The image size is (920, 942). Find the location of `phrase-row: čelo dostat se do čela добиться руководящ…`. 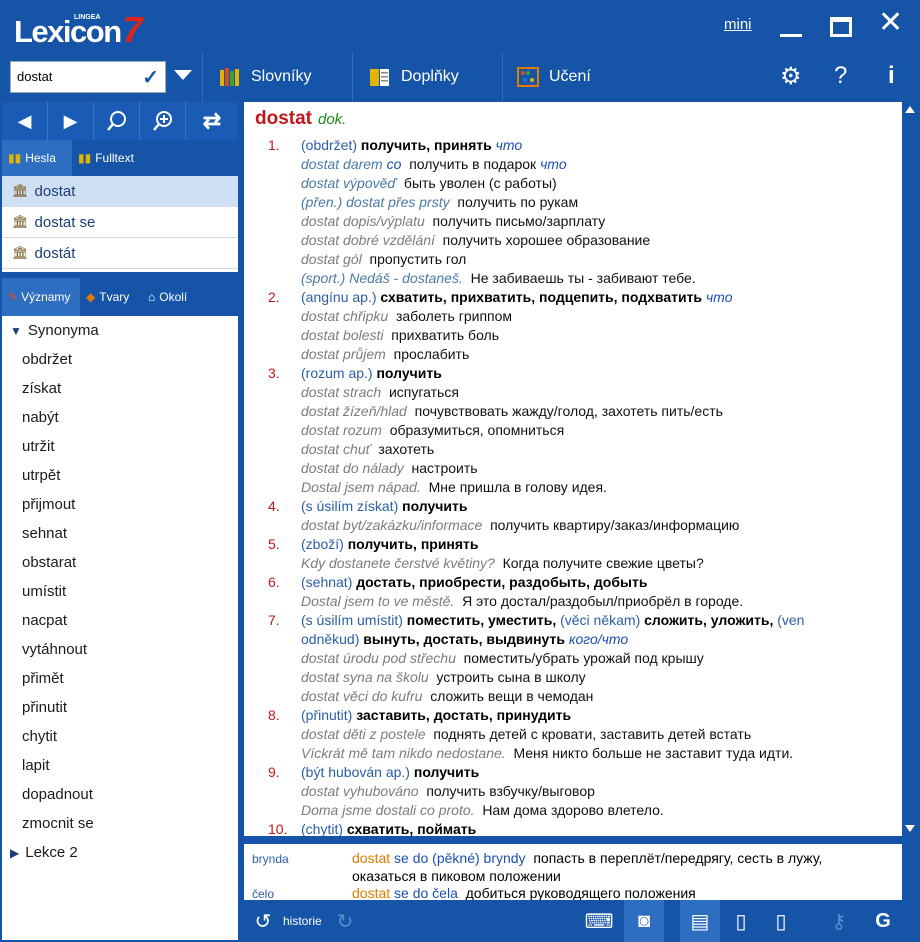

phrase-row: čelo dostat se do čela добиться руководящ… is located at coordinates (474, 892).